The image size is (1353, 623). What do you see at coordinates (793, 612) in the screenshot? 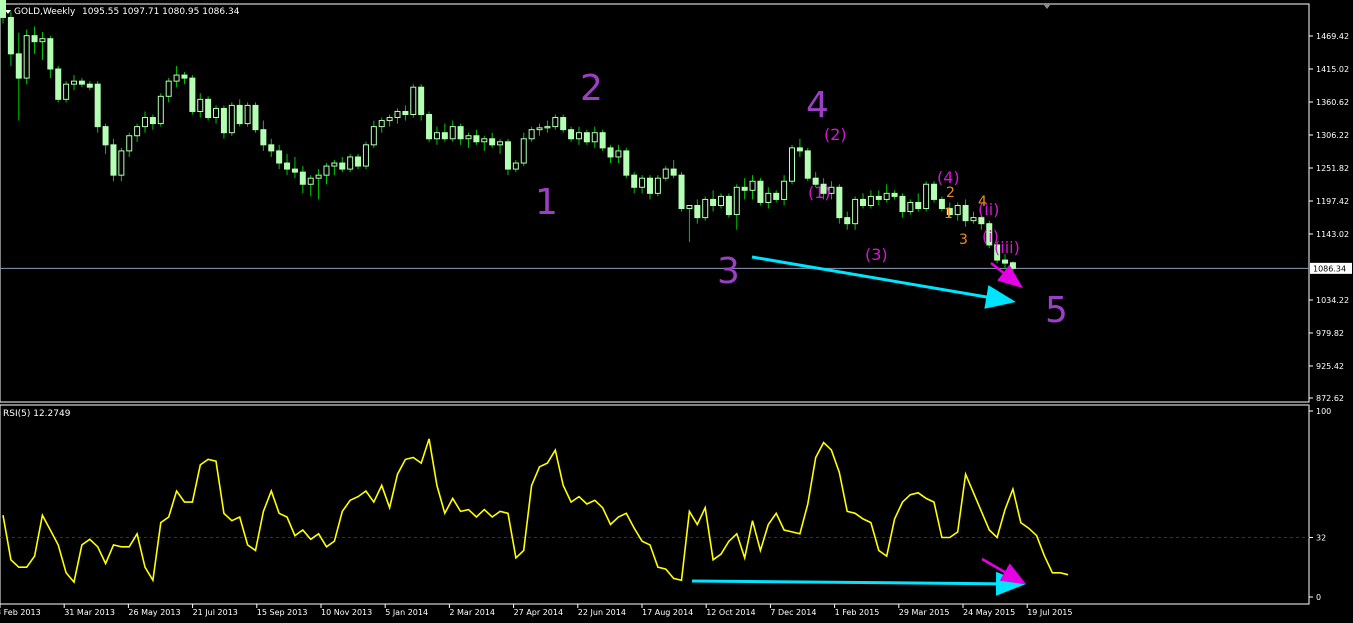
I see `date-label: 7 Dec 2014` at bounding box center [793, 612].